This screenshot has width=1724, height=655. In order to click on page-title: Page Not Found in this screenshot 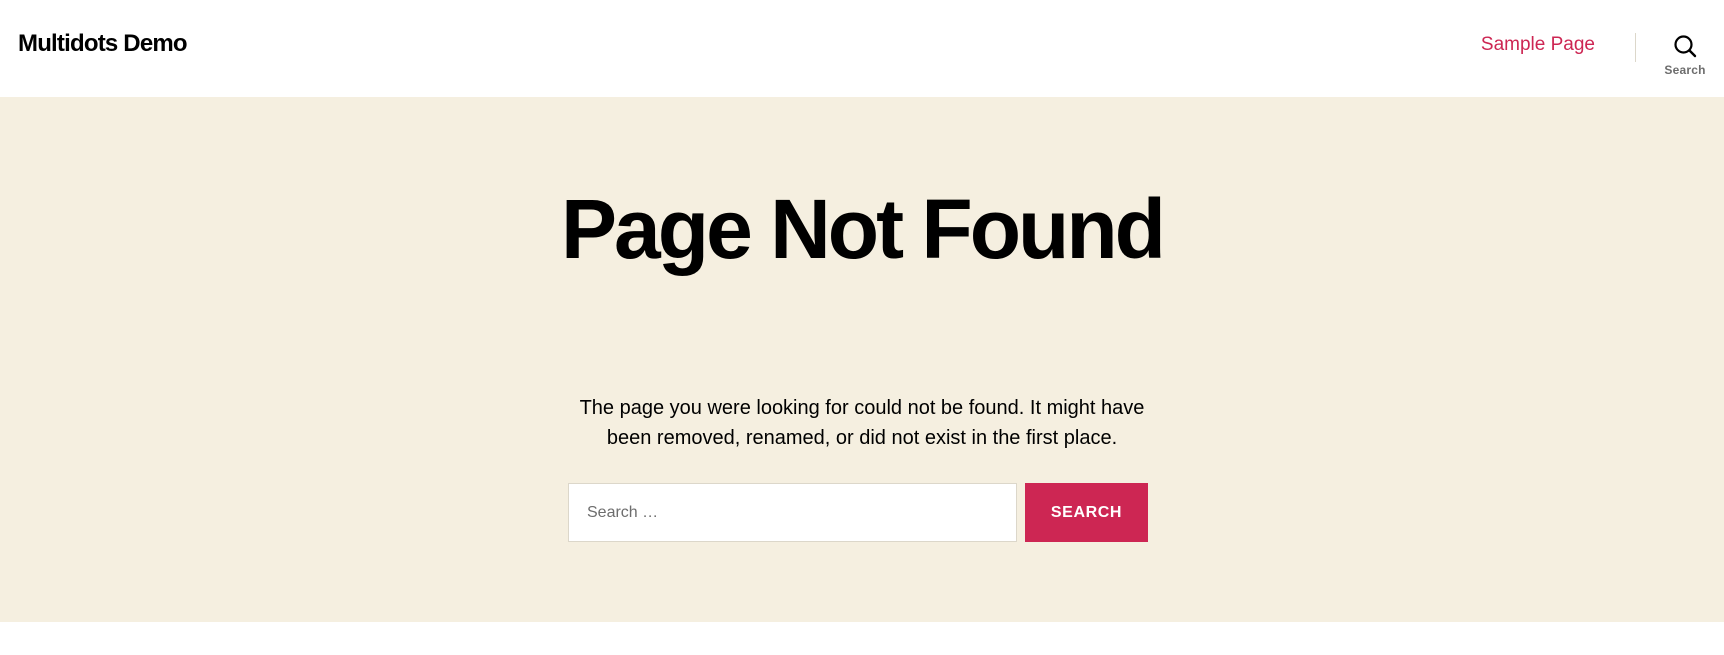, I will do `click(862, 229)`.